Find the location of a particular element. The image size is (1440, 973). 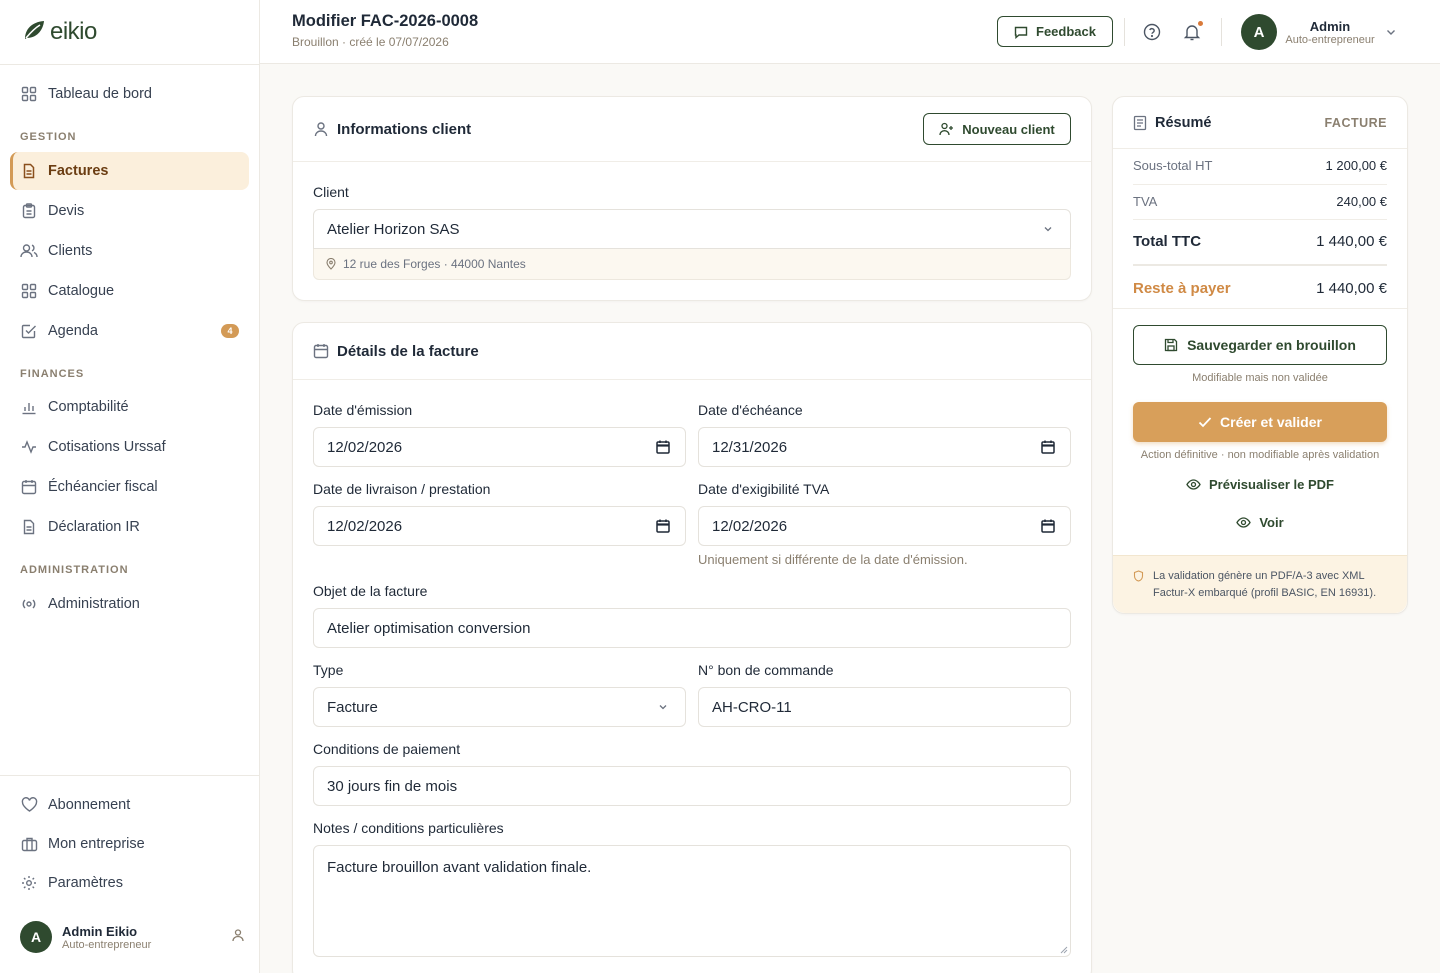

sidebar-item-label: Abonnement is located at coordinates (89, 805).